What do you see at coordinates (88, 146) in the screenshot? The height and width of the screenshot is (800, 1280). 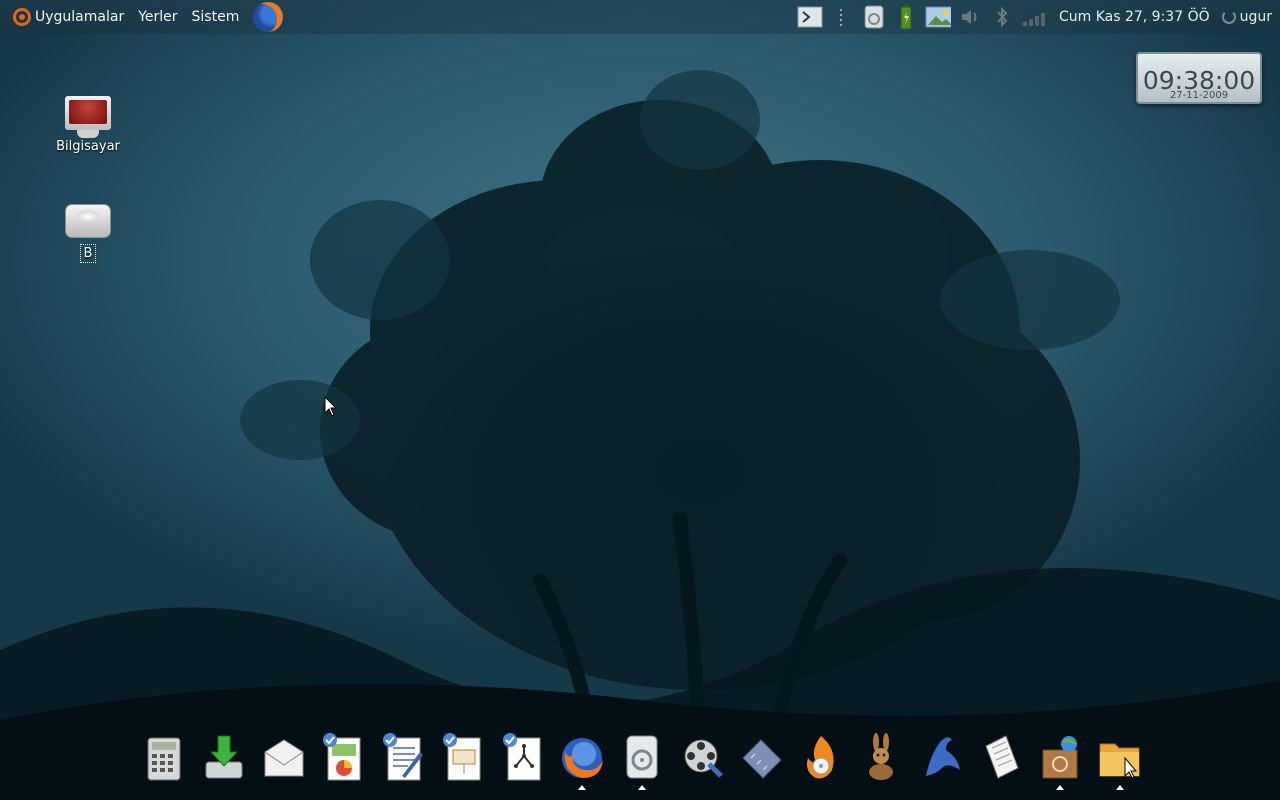 I see `desktop-icon-label: Bilgisayar` at bounding box center [88, 146].